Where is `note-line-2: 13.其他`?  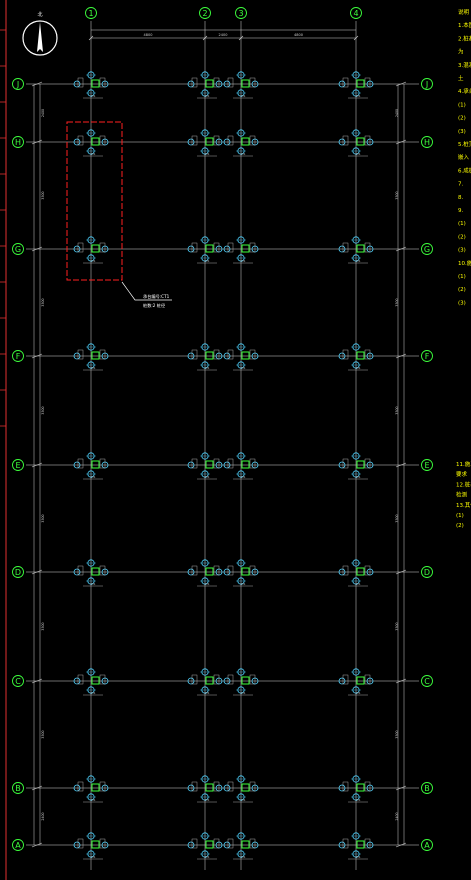
note-line-2: 13.其他 is located at coordinates (463, 505).